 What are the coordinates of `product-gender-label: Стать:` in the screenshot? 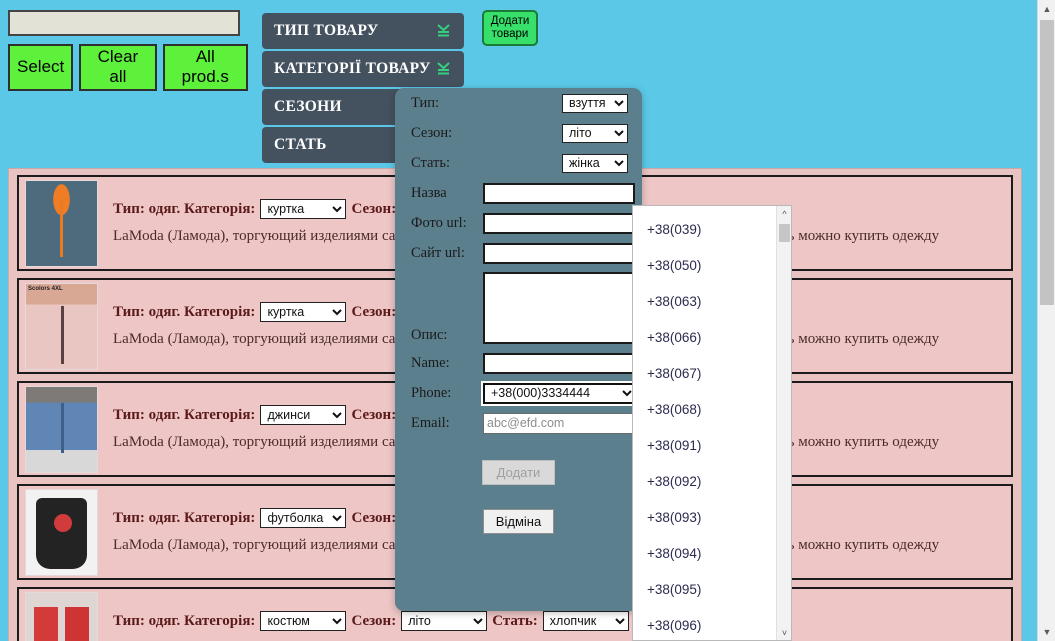 It's located at (515, 620).